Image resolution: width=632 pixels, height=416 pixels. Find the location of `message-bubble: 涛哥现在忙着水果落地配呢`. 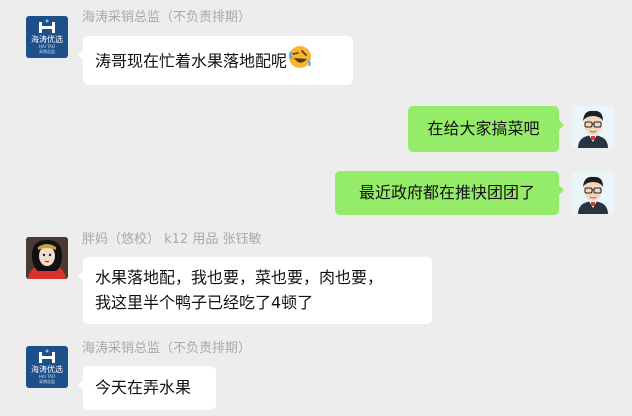

message-bubble: 涛哥现在忙着水果落地配呢 is located at coordinates (215, 60).